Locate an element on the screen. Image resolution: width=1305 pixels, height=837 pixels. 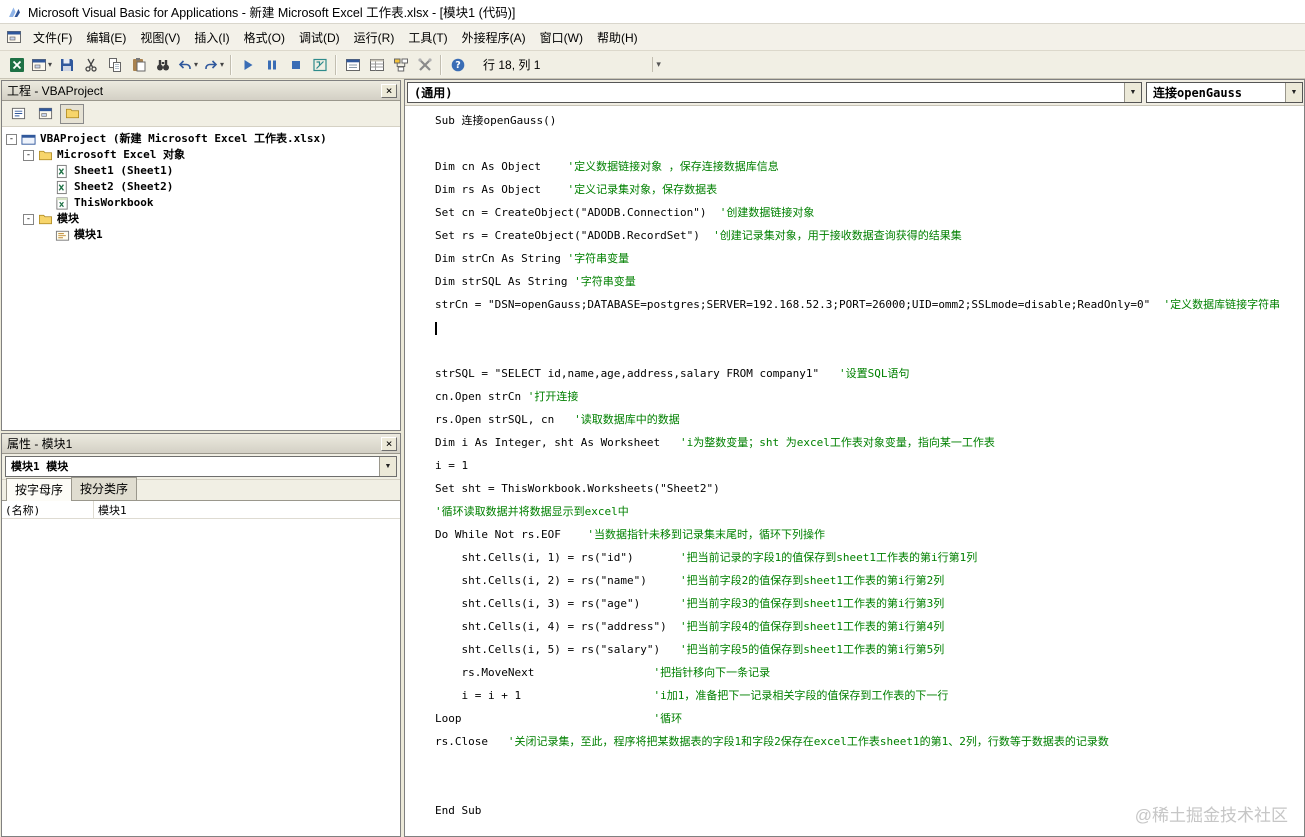
help-icon is located at coordinates (458, 65).